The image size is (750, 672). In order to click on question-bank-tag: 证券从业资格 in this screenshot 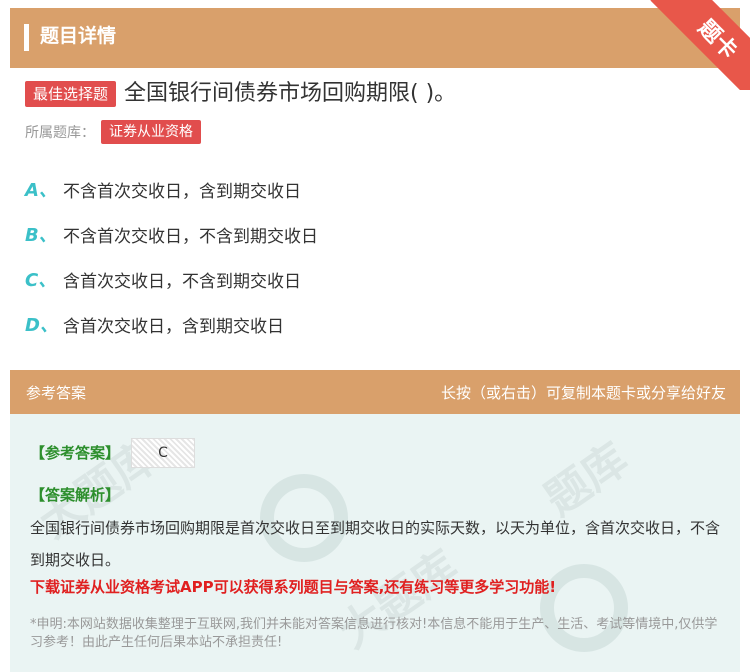, I will do `click(151, 132)`.